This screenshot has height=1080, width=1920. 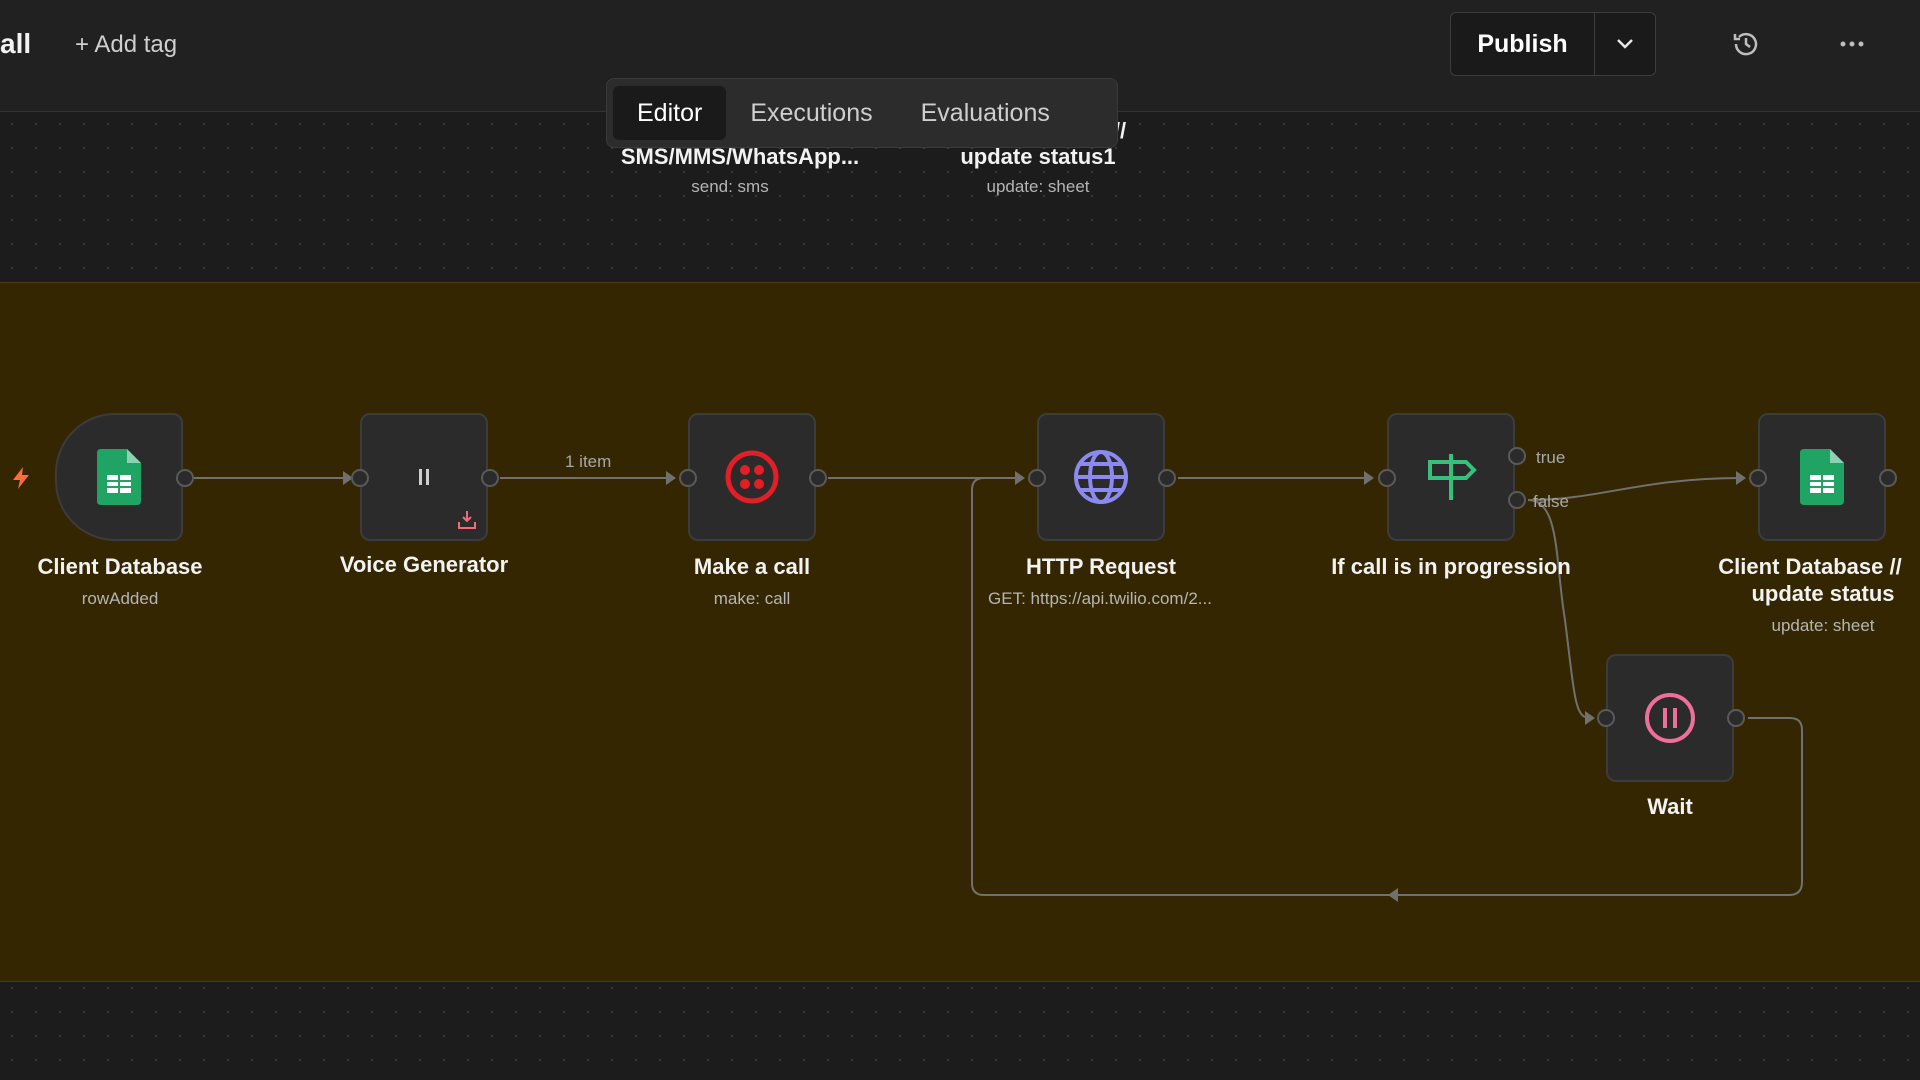 I want to click on edge-if-false-wait, so click(x=1559, y=609).